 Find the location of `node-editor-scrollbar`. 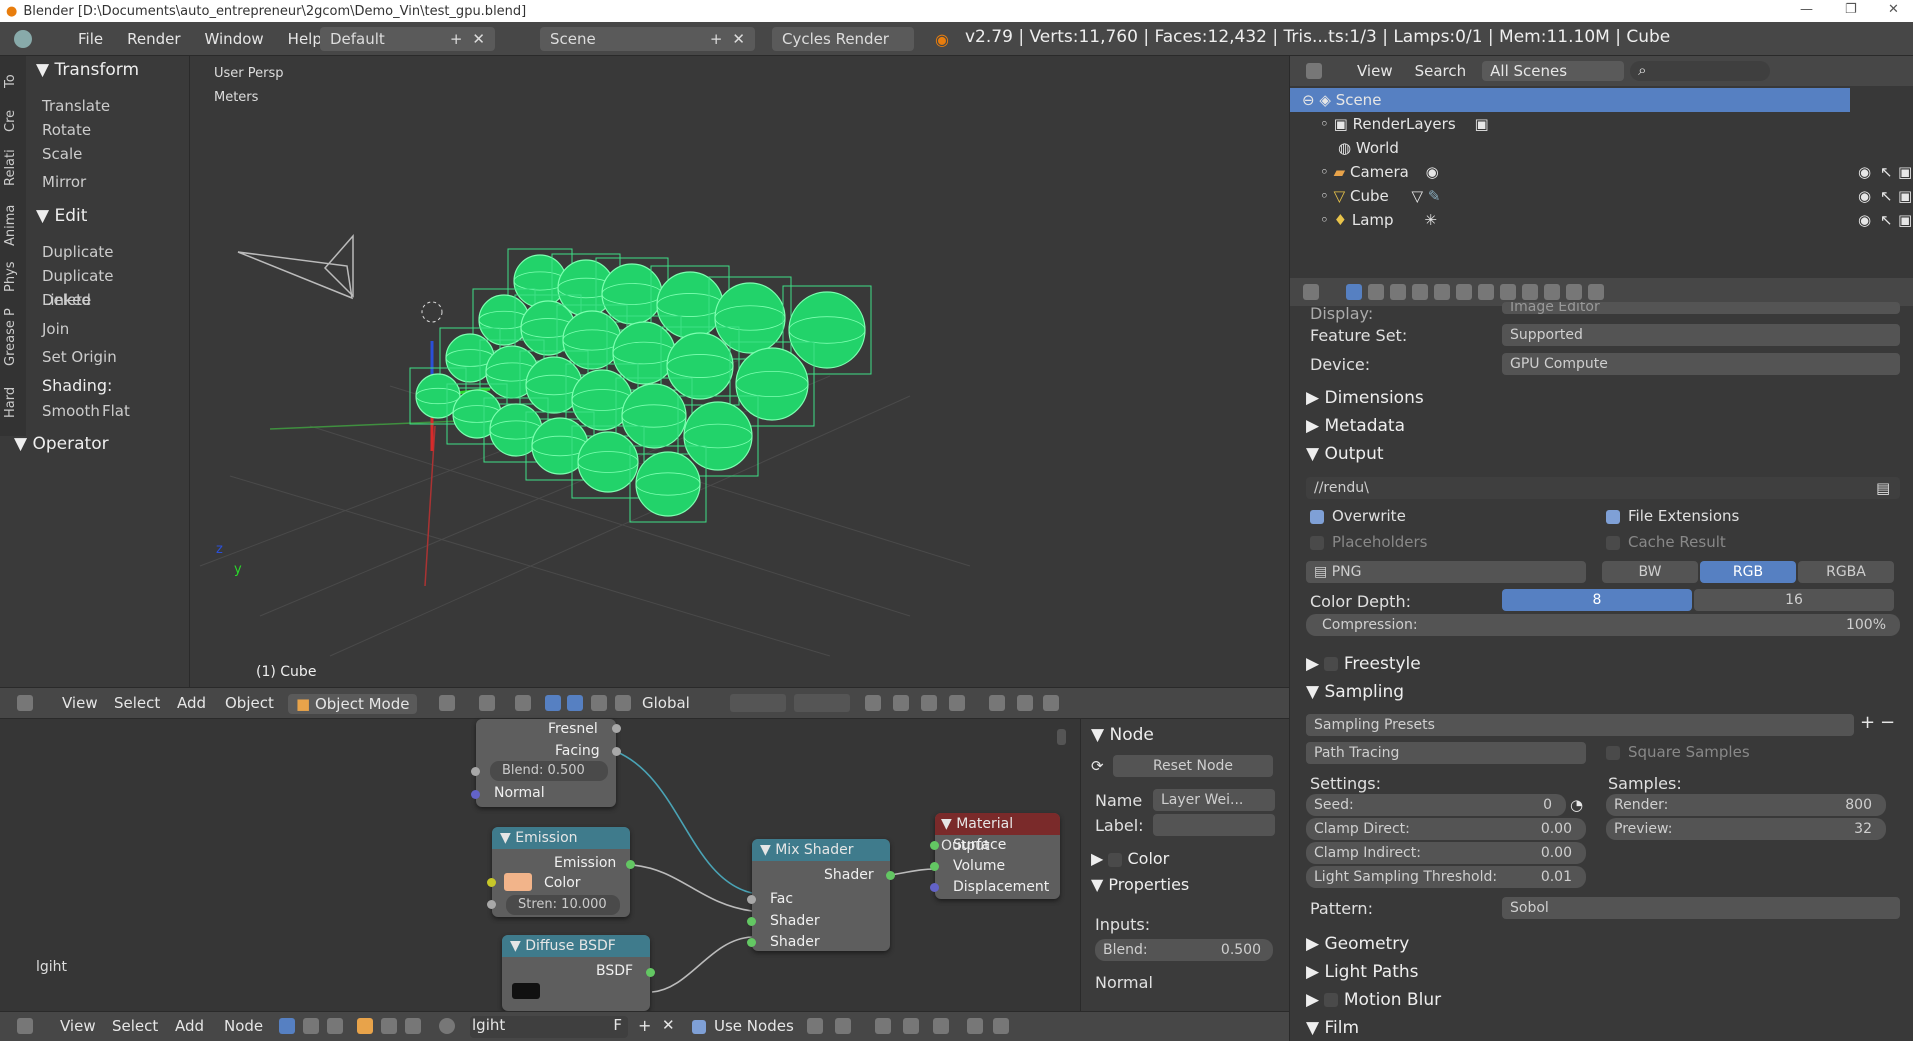

node-editor-scrollbar is located at coordinates (1061, 737).